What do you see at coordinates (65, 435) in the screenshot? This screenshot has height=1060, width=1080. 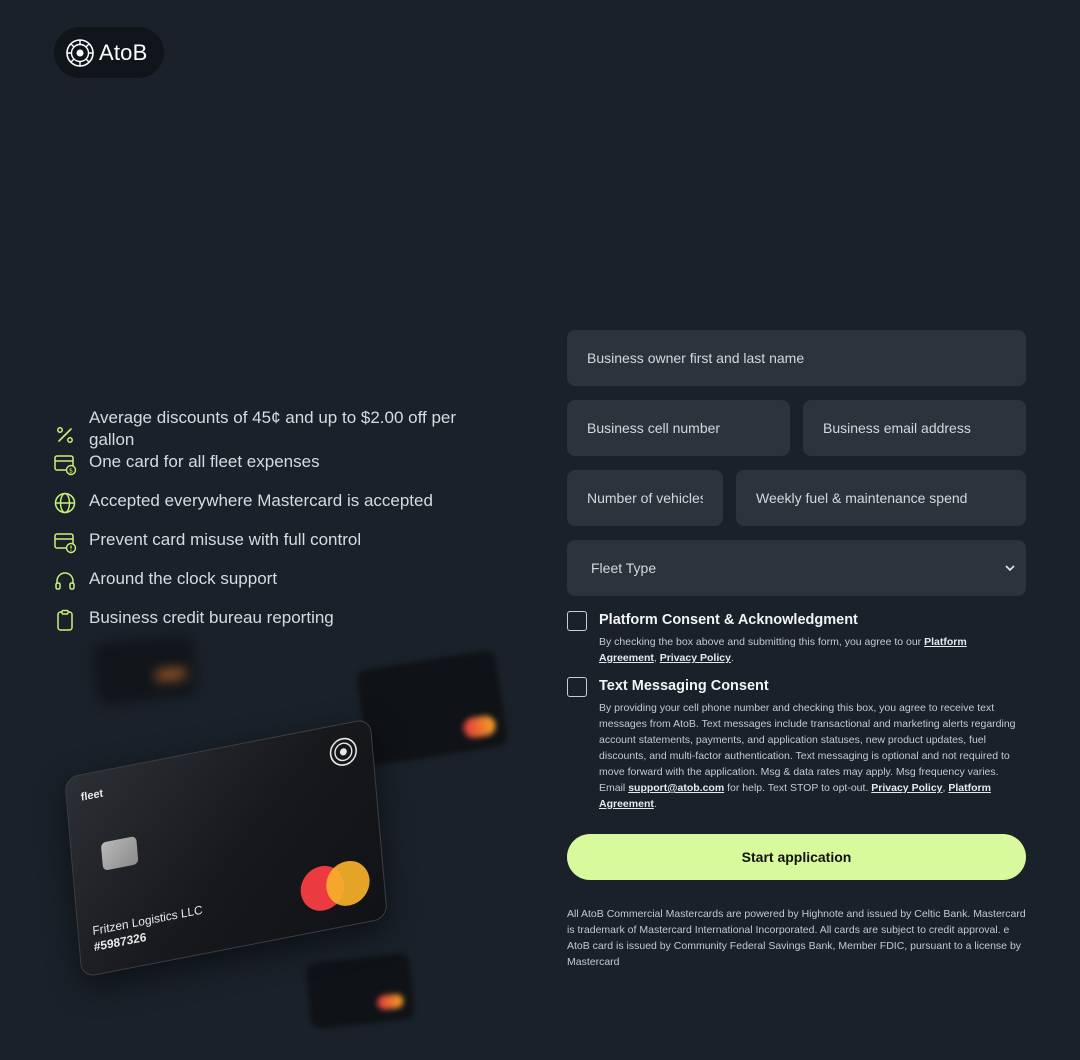 I see `percent-icon` at bounding box center [65, 435].